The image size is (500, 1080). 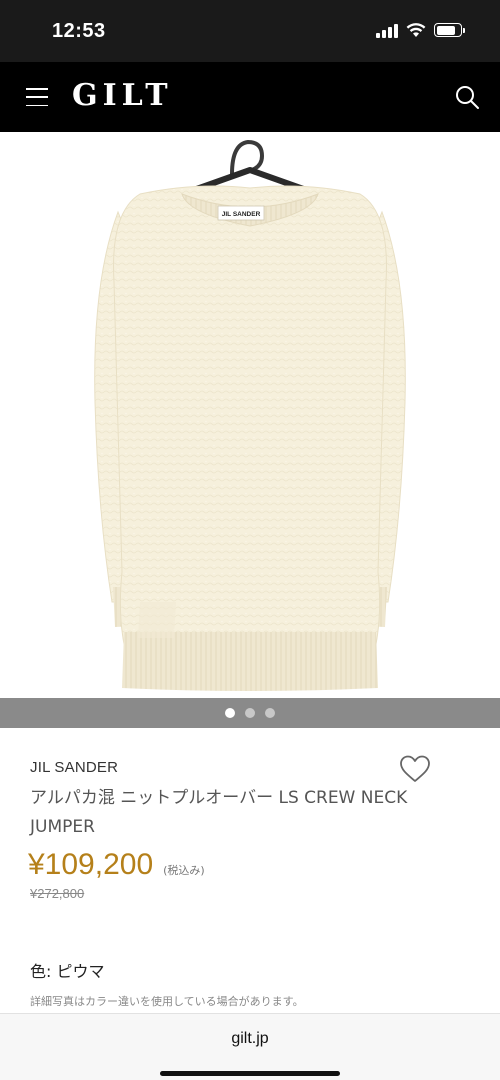 What do you see at coordinates (387, 30) in the screenshot?
I see `cellular-signal-icon` at bounding box center [387, 30].